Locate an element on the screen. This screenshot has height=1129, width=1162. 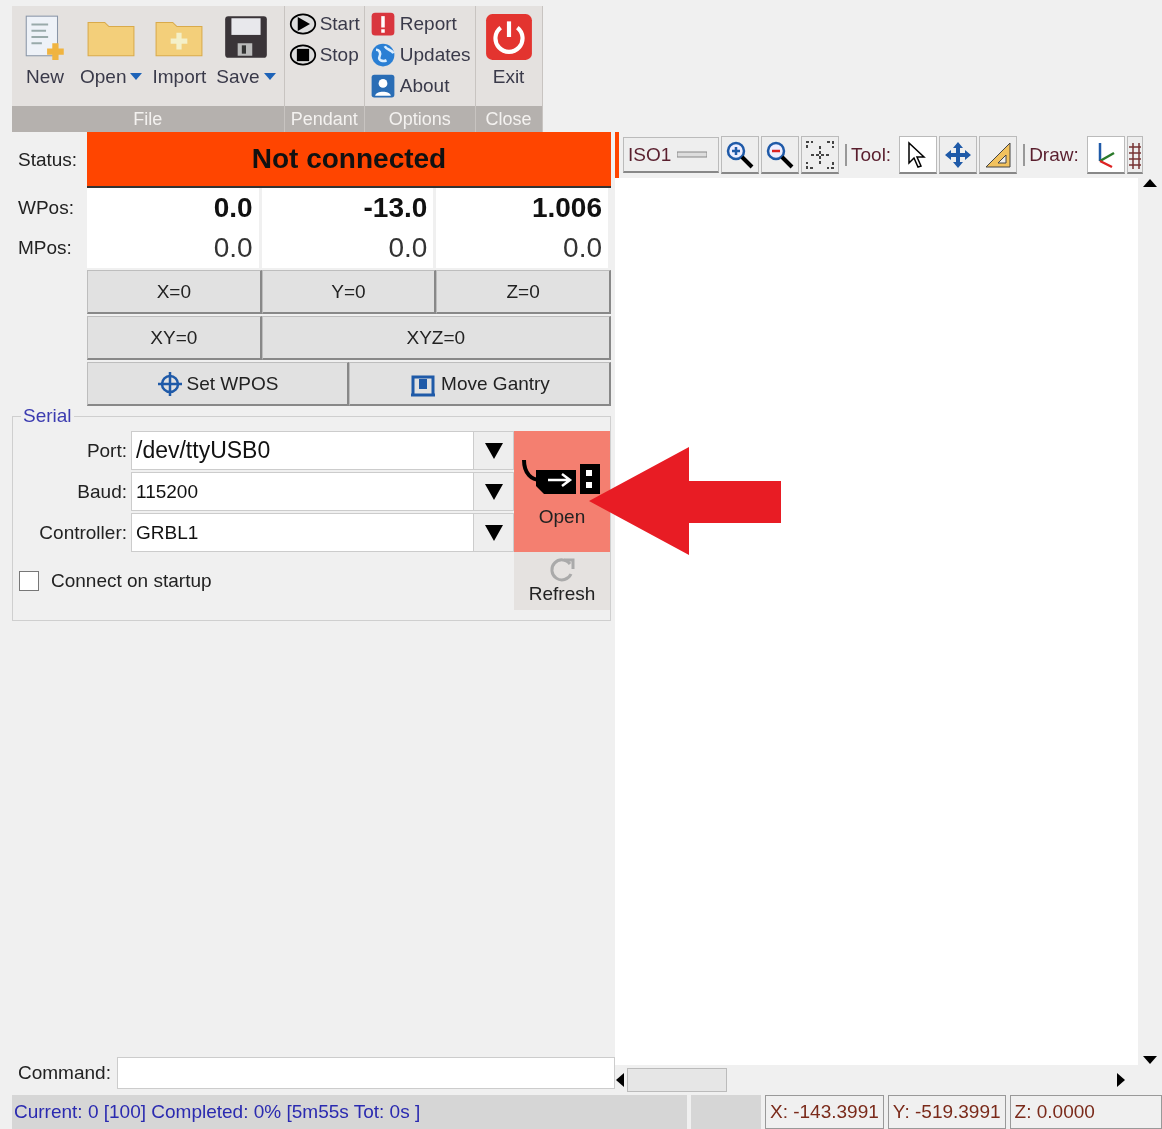
move-icon is located at coordinates (958, 154).